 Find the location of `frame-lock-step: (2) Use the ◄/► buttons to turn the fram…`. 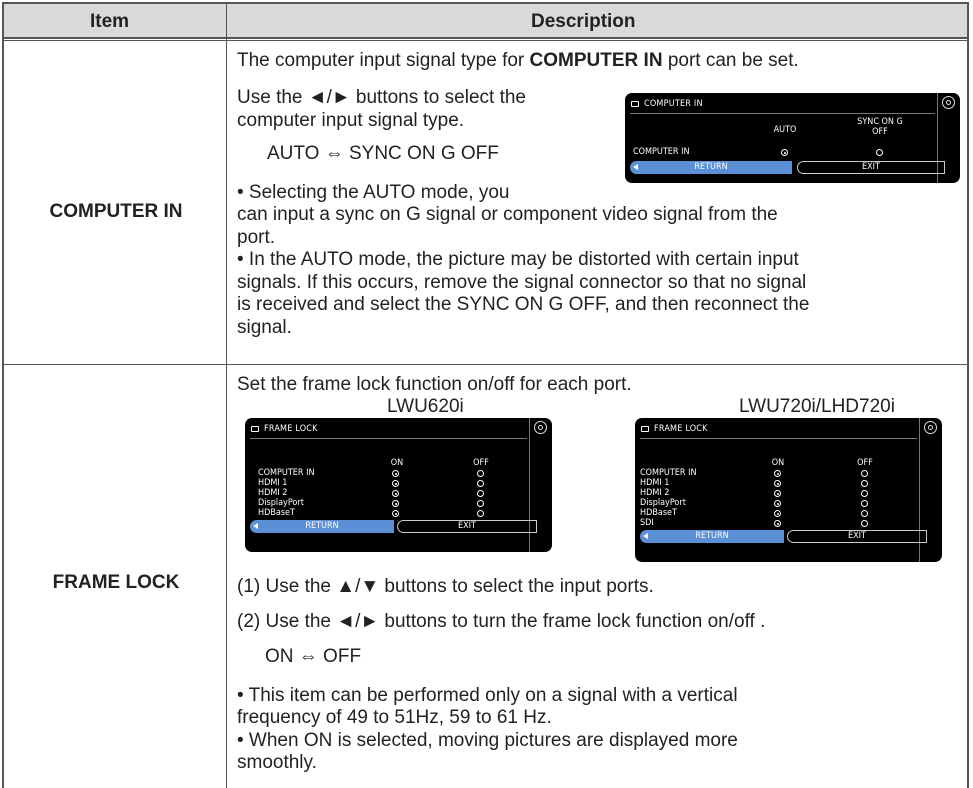

frame-lock-step: (2) Use the ◄/► buttons to turn the fram… is located at coordinates (501, 621).